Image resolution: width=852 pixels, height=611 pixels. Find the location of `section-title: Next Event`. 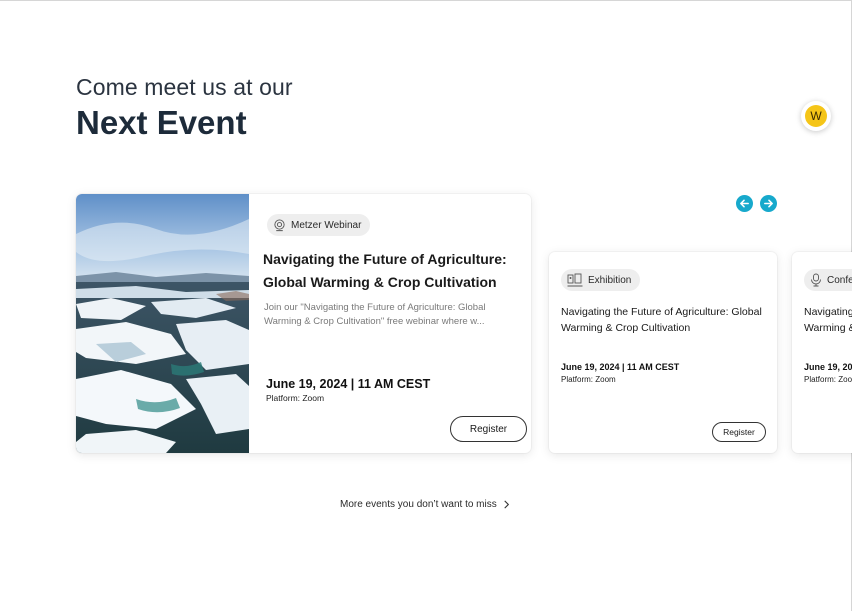

section-title: Next Event is located at coordinates (161, 122).